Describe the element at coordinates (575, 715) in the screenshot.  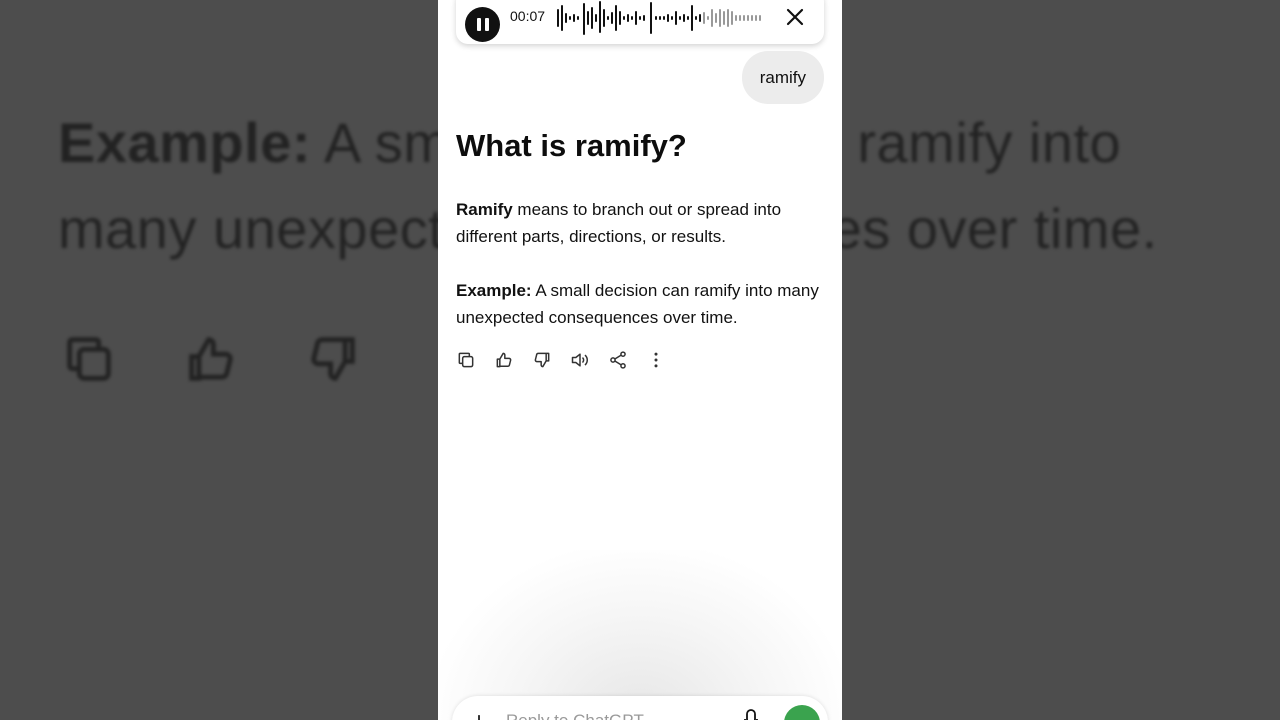
I see `reply-input: Reply to ChatGPT` at that location.